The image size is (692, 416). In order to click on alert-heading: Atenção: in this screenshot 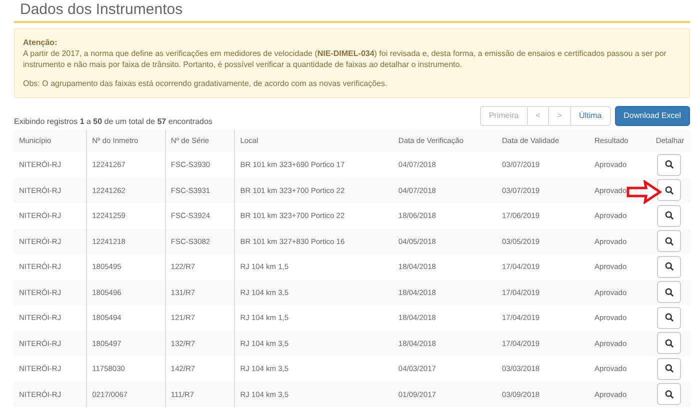, I will do `click(40, 42)`.